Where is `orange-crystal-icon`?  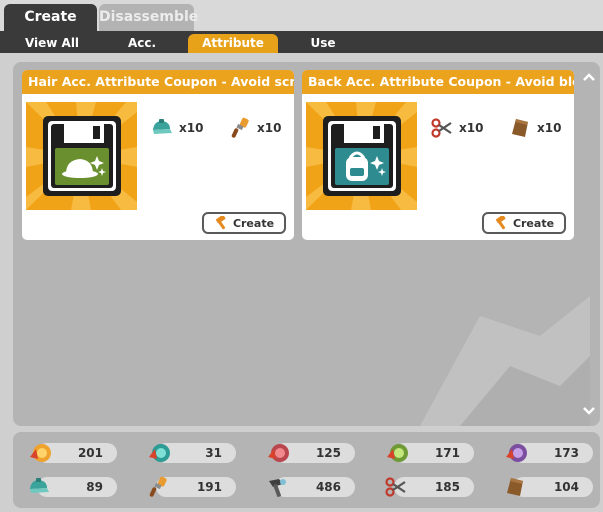 orange-crystal-icon is located at coordinates (40, 453).